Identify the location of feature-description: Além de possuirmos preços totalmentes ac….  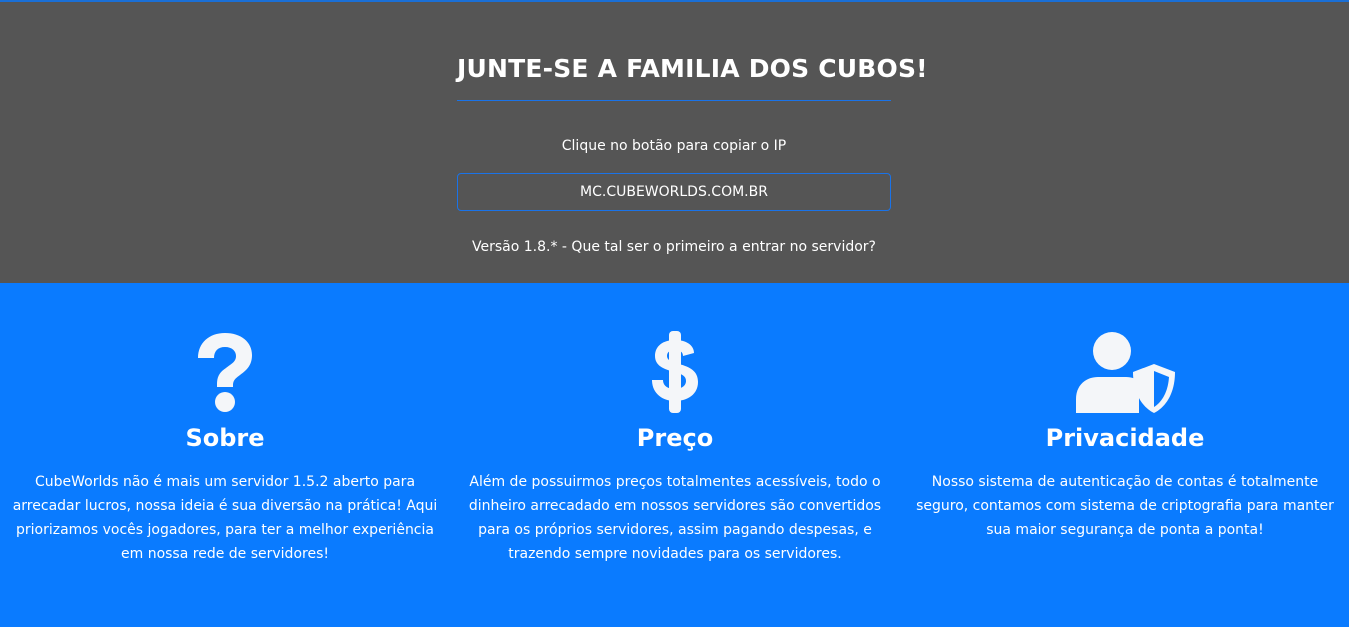
(675, 518).